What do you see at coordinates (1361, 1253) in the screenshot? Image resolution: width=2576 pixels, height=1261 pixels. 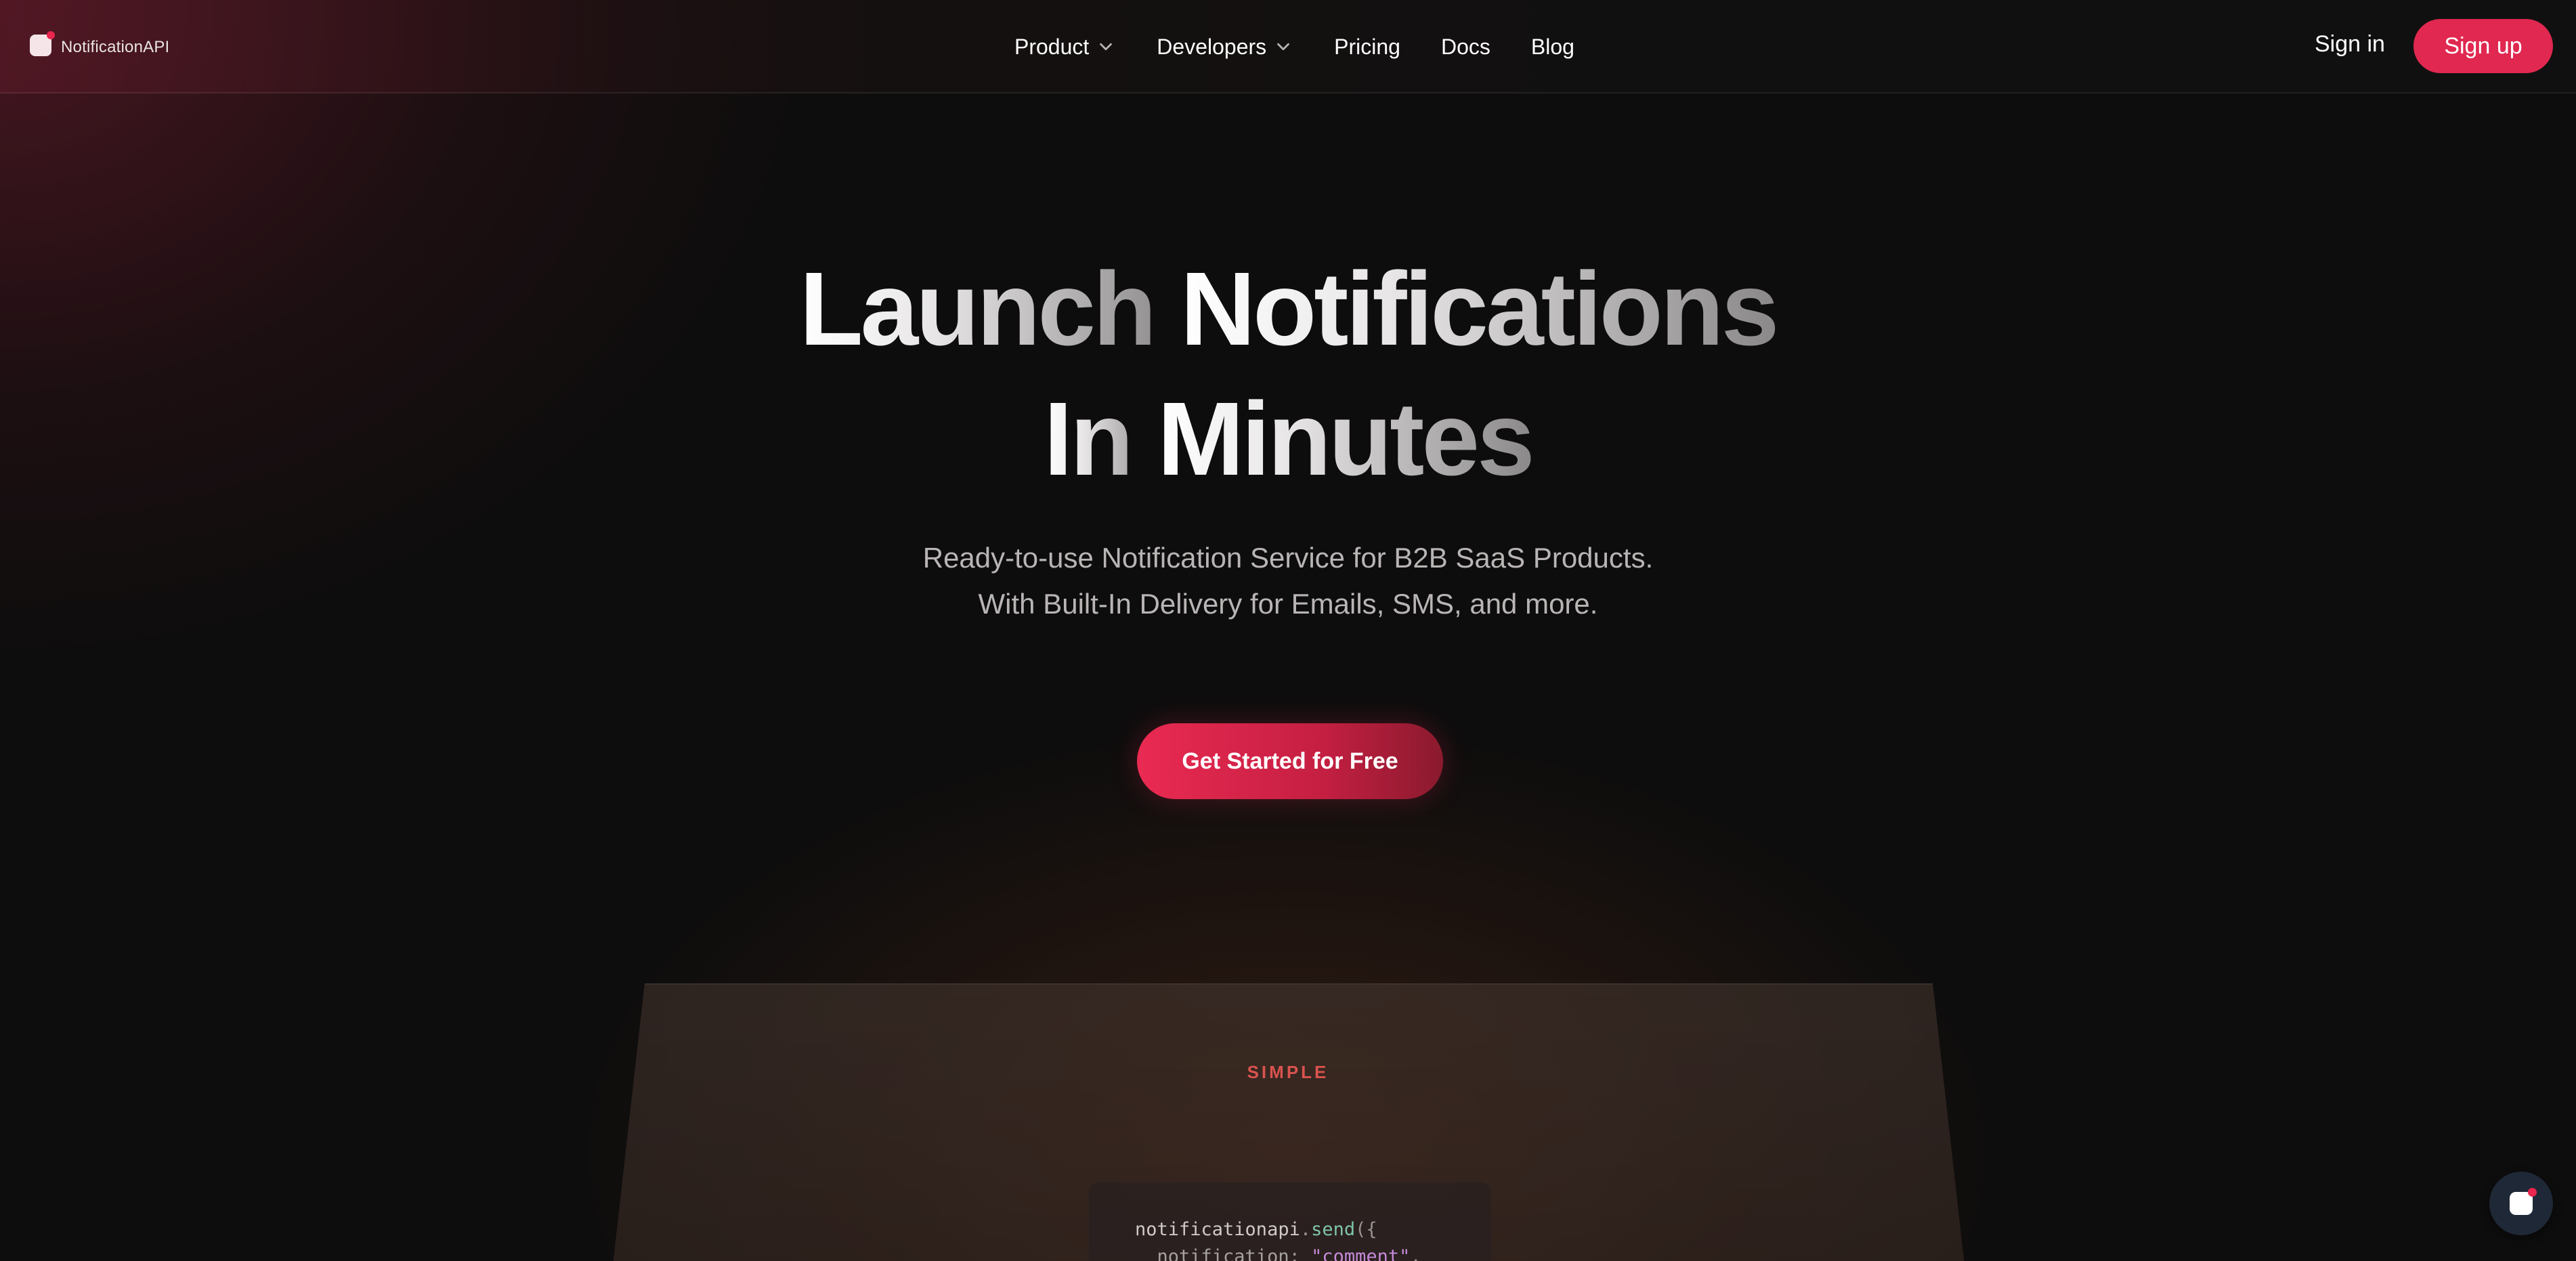 I see `code-string: "comment"` at bounding box center [1361, 1253].